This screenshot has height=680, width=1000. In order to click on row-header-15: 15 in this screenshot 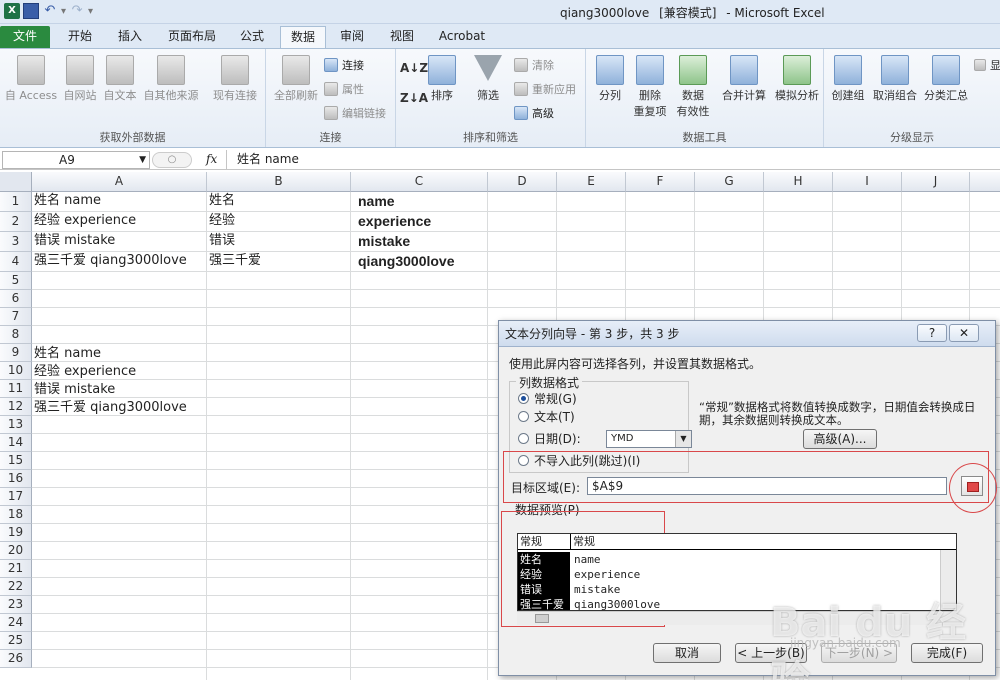, I will do `click(16, 461)`.